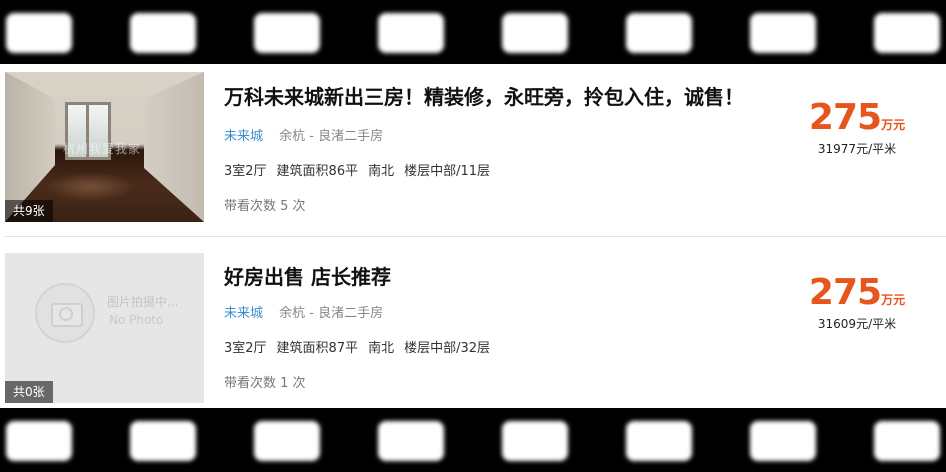 This screenshot has height=472, width=946. Describe the element at coordinates (447, 348) in the screenshot. I see `floor-label: 楼层中部/32层` at that location.